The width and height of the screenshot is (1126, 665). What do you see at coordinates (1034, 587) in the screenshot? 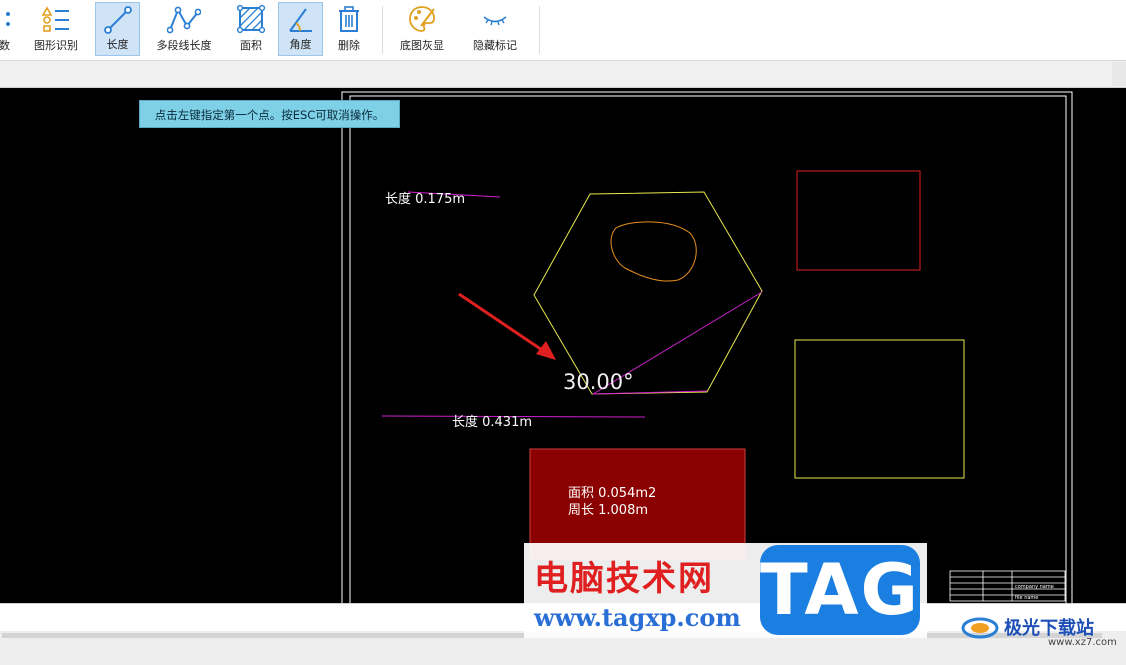
I see `title-block-company: company name` at bounding box center [1034, 587].